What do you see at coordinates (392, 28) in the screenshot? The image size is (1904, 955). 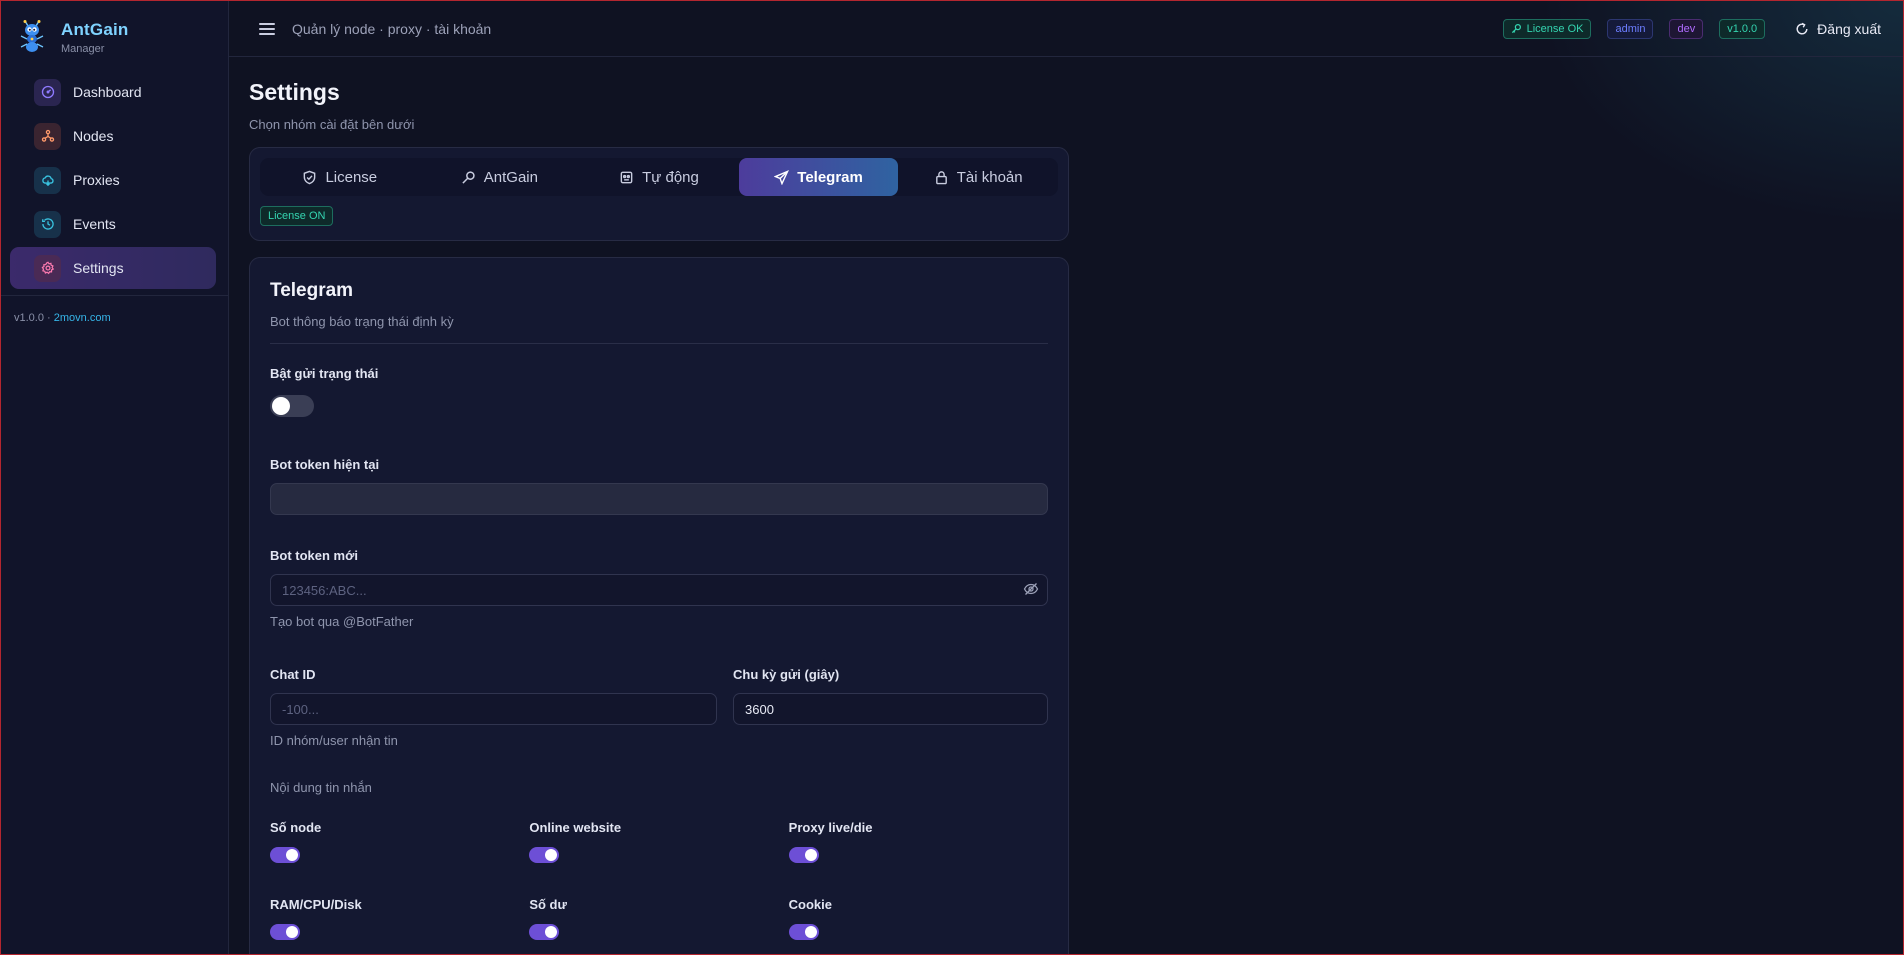 I see `topbar-title: Quản lý node · proxy · tài khoản` at bounding box center [392, 28].